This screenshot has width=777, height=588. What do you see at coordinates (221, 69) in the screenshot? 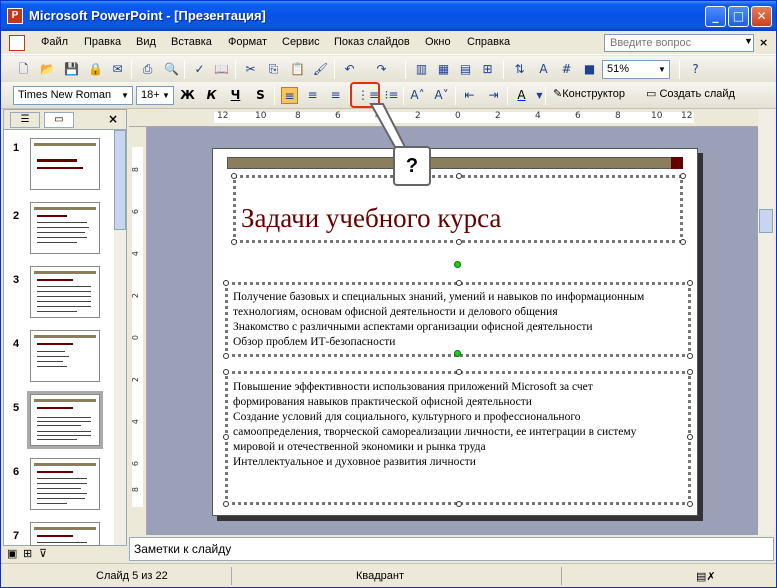
I see `research-icon: 📖` at bounding box center [221, 69].